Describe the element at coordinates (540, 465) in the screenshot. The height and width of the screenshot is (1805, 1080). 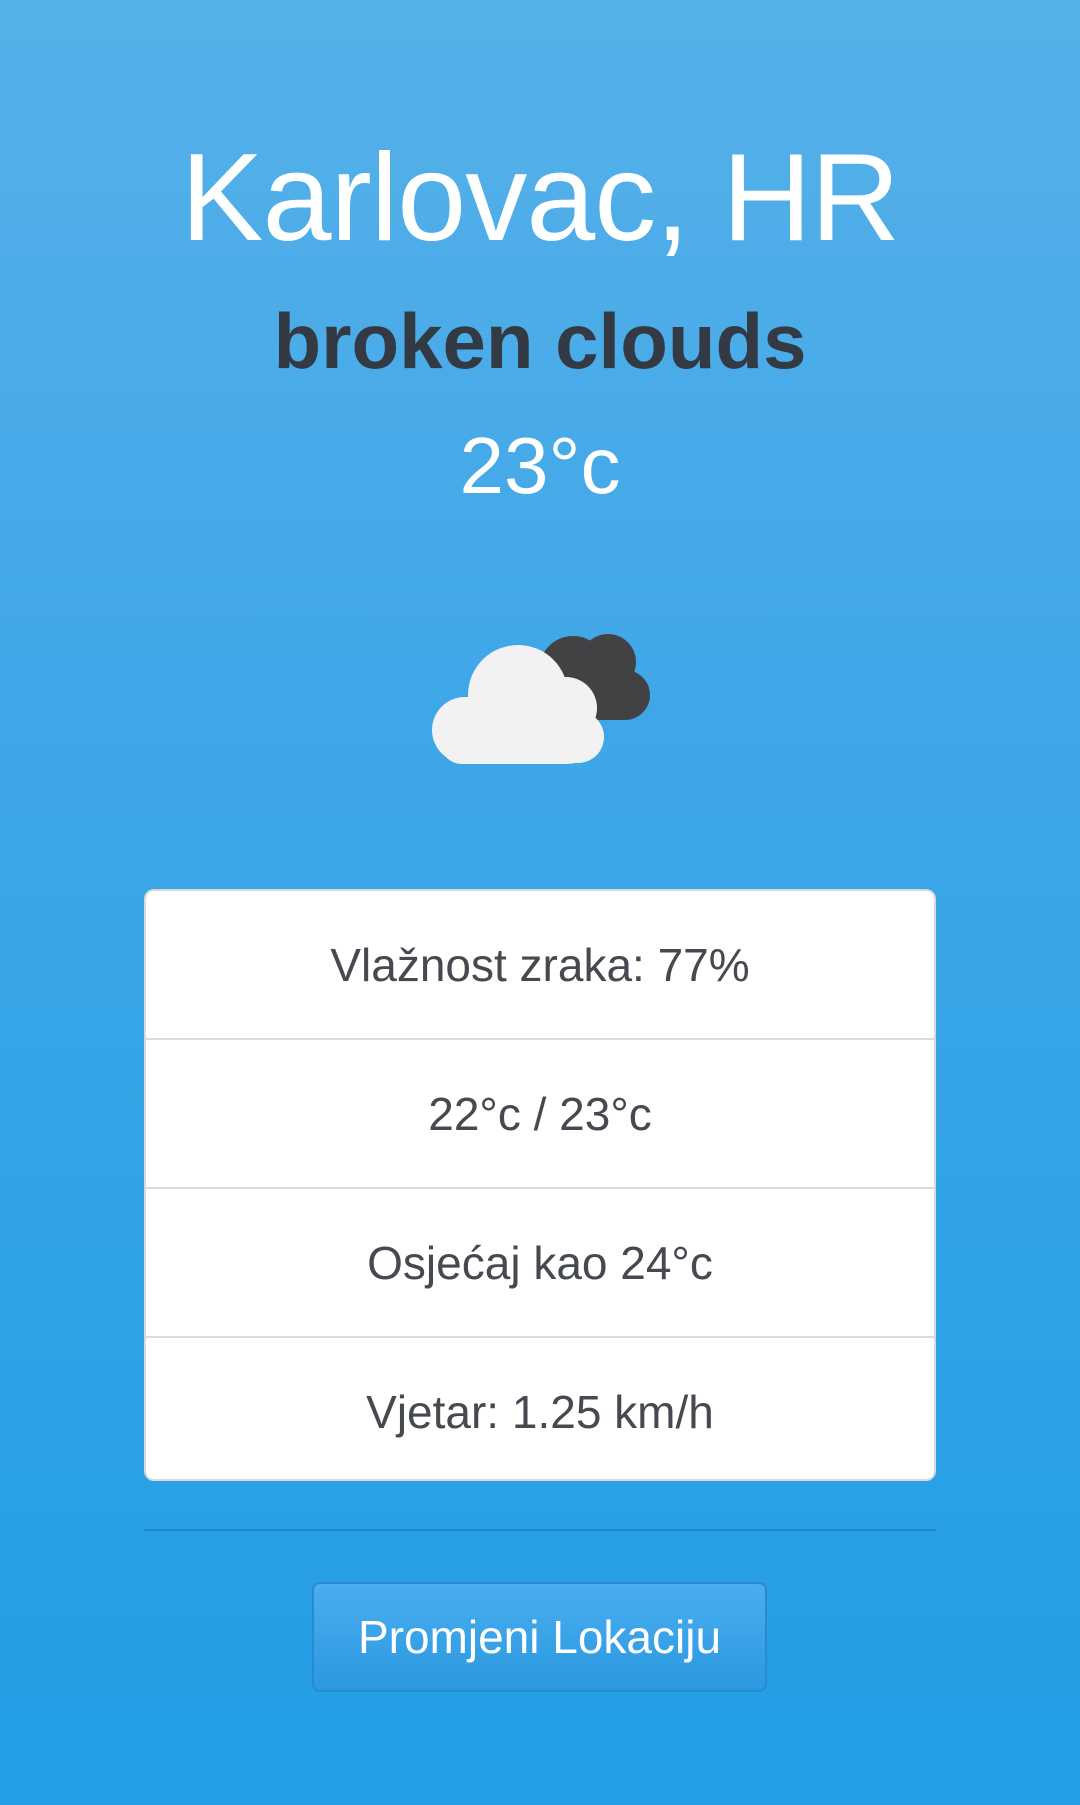
I see `current-temperature: 23°c` at that location.